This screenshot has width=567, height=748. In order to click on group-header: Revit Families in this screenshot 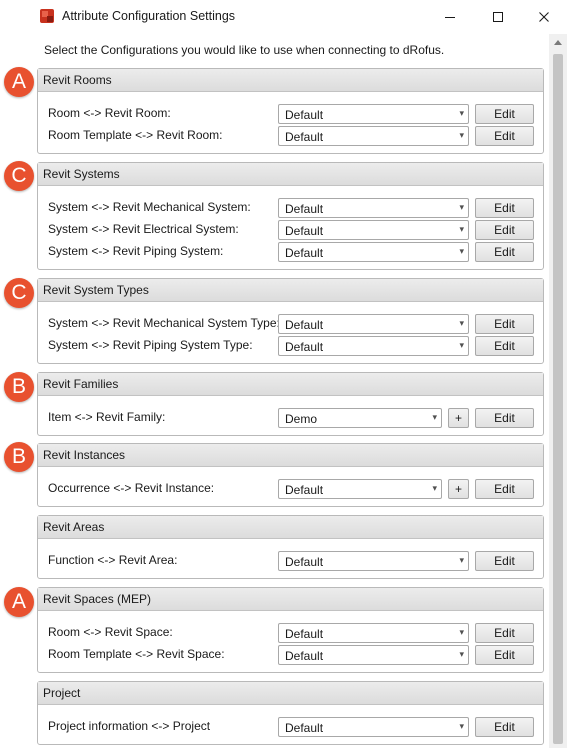, I will do `click(290, 384)`.